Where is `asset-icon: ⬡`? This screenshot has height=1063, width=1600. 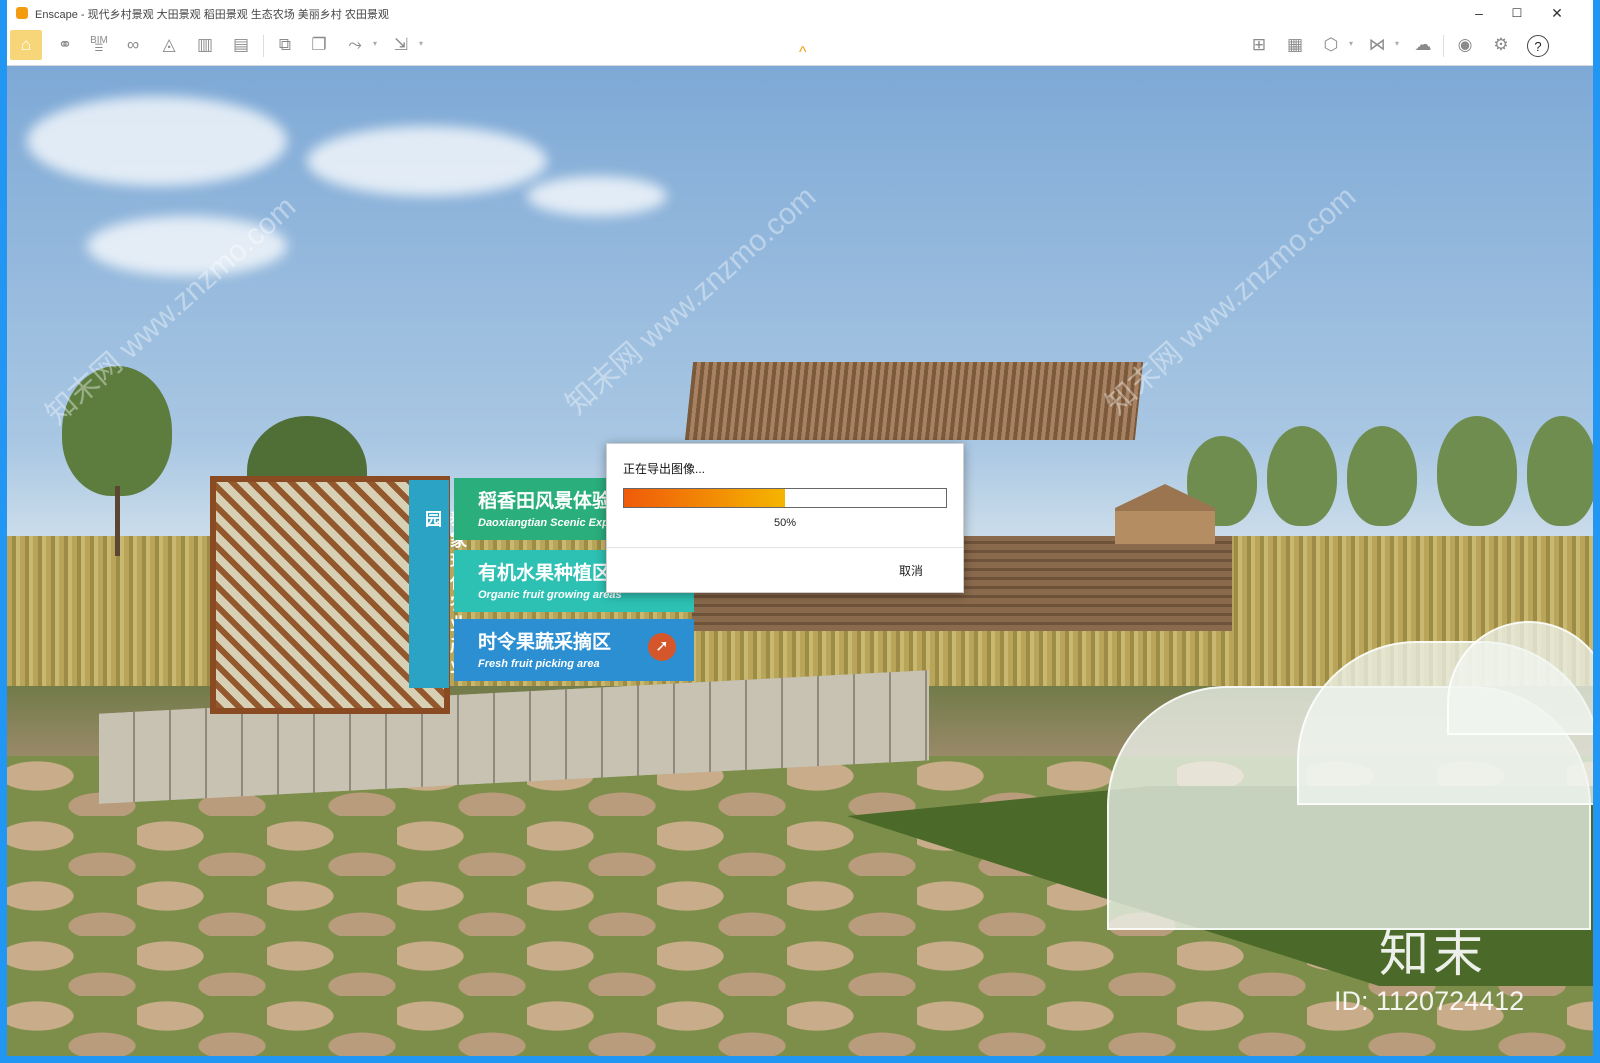
asset-icon: ⬡ is located at coordinates (1331, 45).